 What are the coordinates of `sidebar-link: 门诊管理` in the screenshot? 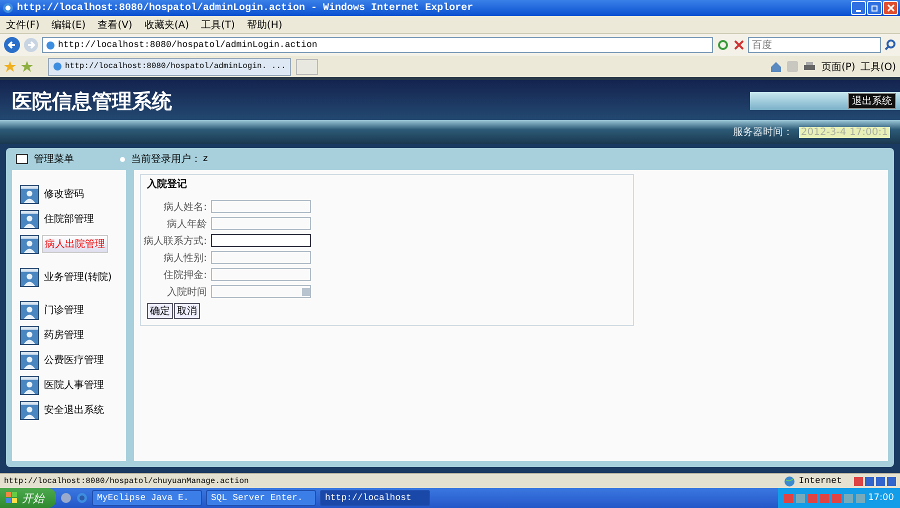 It's located at (64, 310).